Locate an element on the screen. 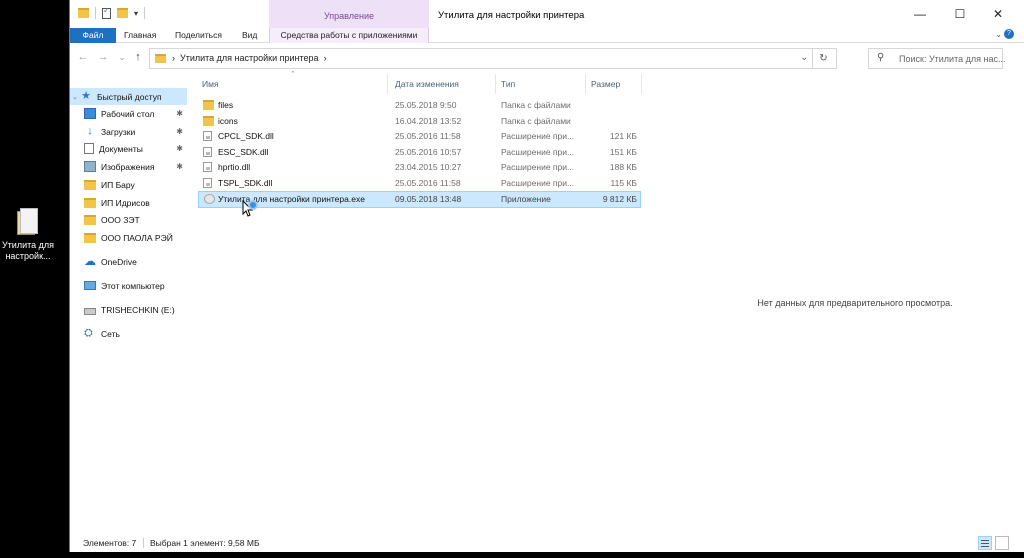 The image size is (1024, 558). onedrive-icon: ☁ is located at coordinates (90, 261).